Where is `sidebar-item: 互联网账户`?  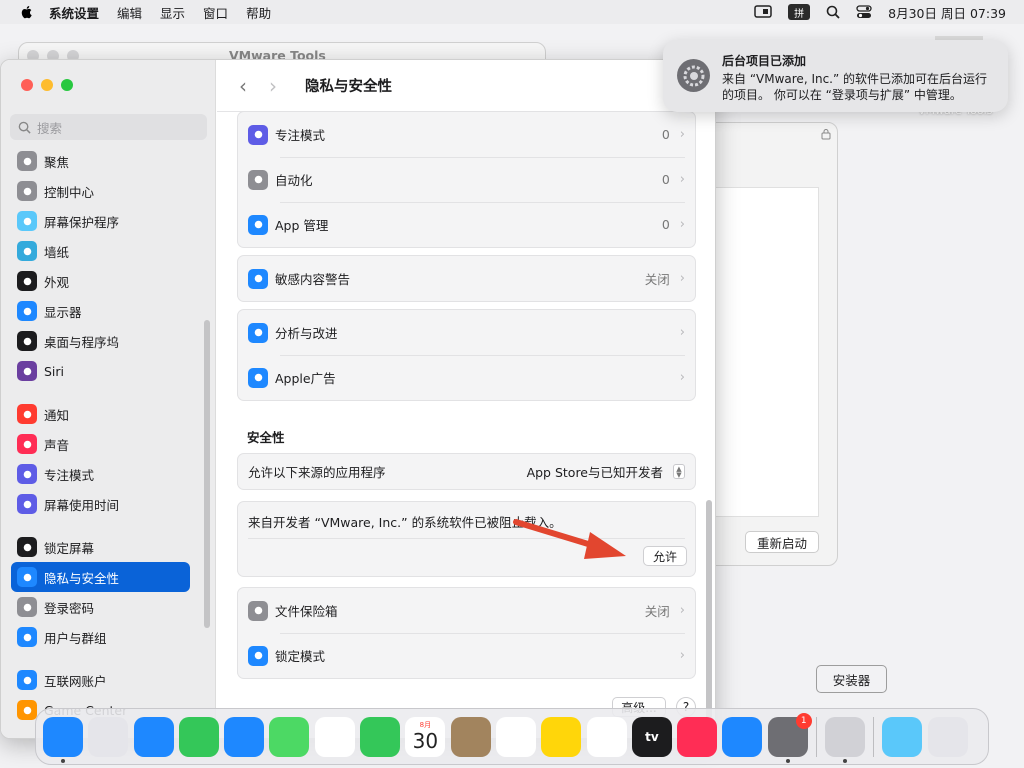 sidebar-item: 互联网账户 is located at coordinates (103, 680).